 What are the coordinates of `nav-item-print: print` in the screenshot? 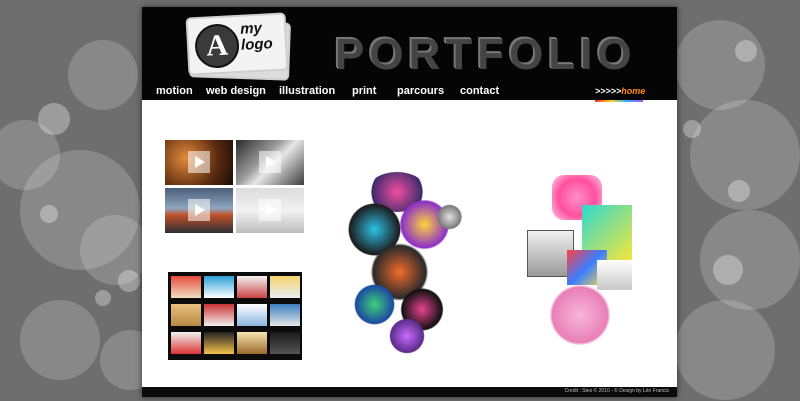 It's located at (364, 91).